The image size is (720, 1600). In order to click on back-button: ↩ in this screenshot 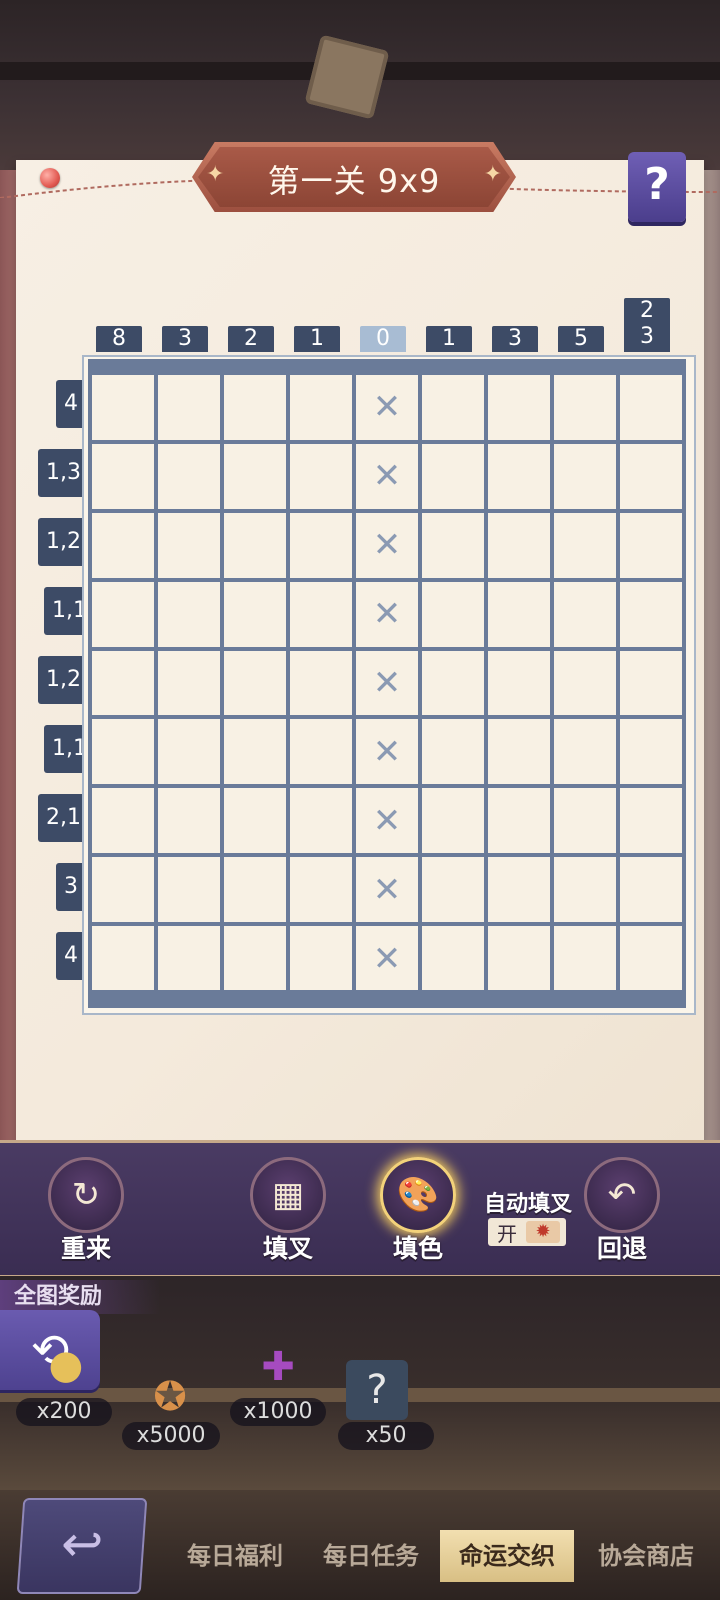, I will do `click(82, 1546)`.